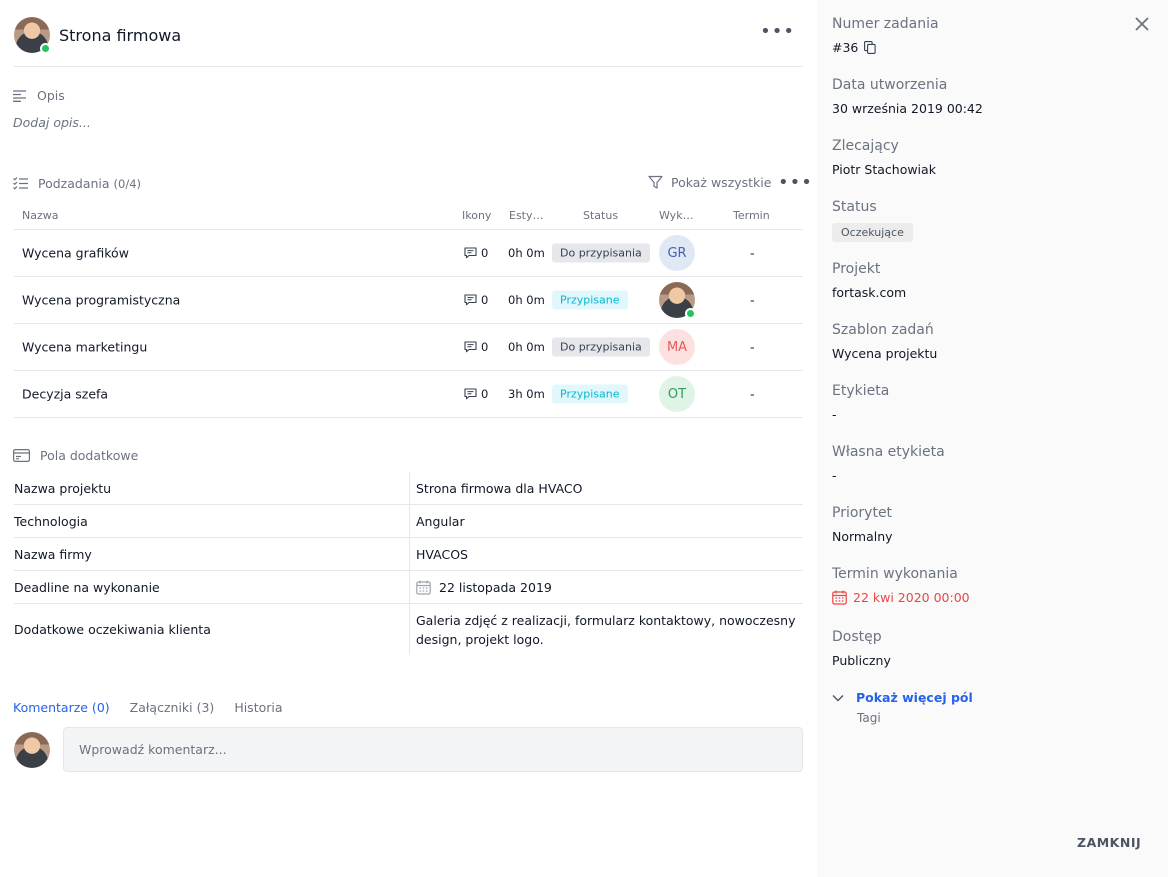  I want to click on assignee-avatar, so click(677, 300).